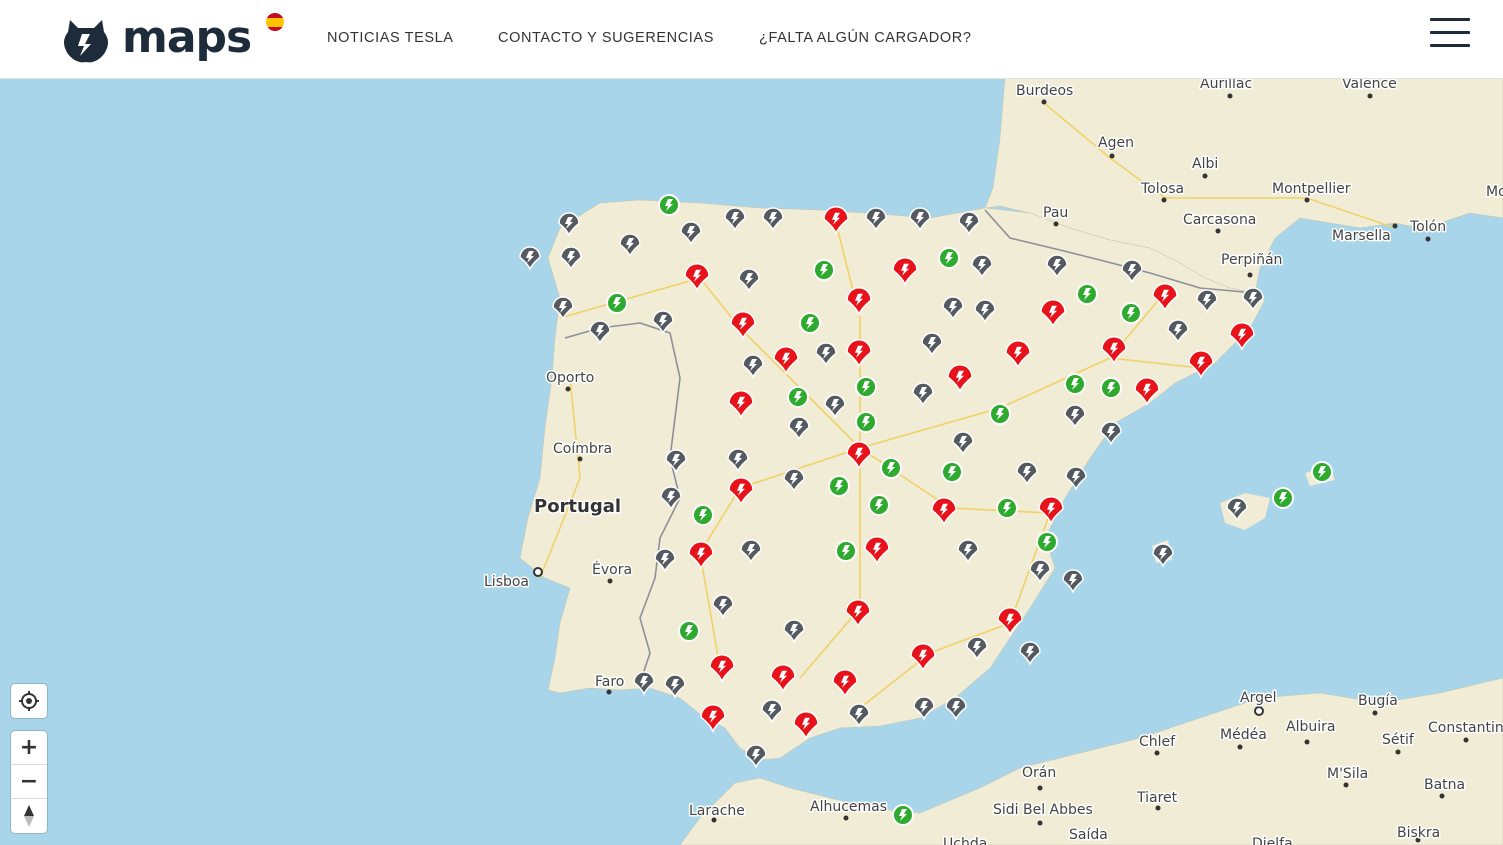 Image resolution: width=1503 pixels, height=845 pixels. I want to click on zoom-control: + −, so click(29, 782).